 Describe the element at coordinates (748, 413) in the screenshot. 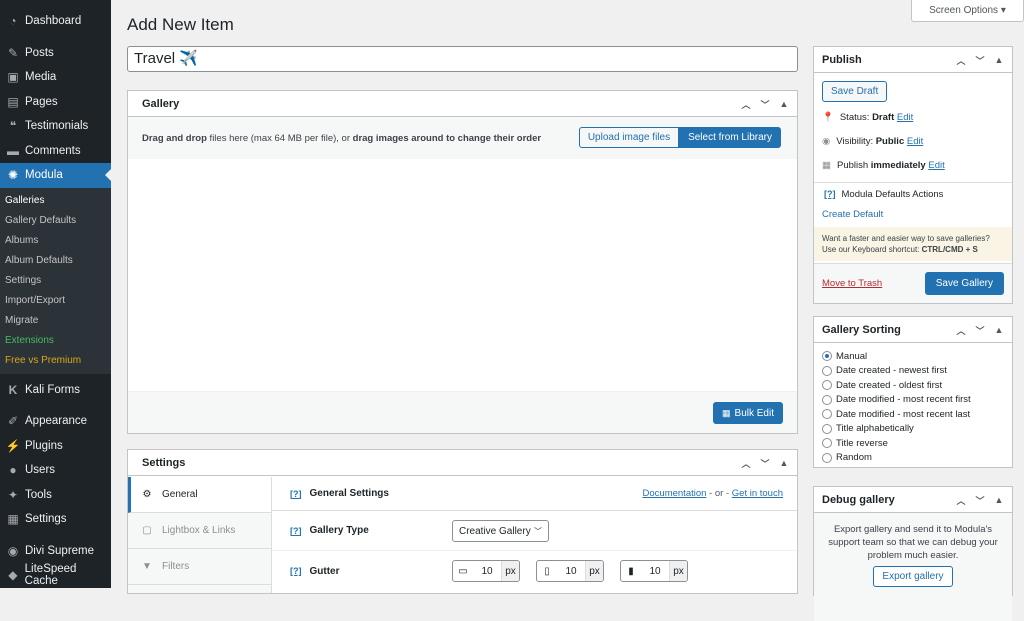

I see `bulk-edit-button: ▦ Bulk Edit` at that location.